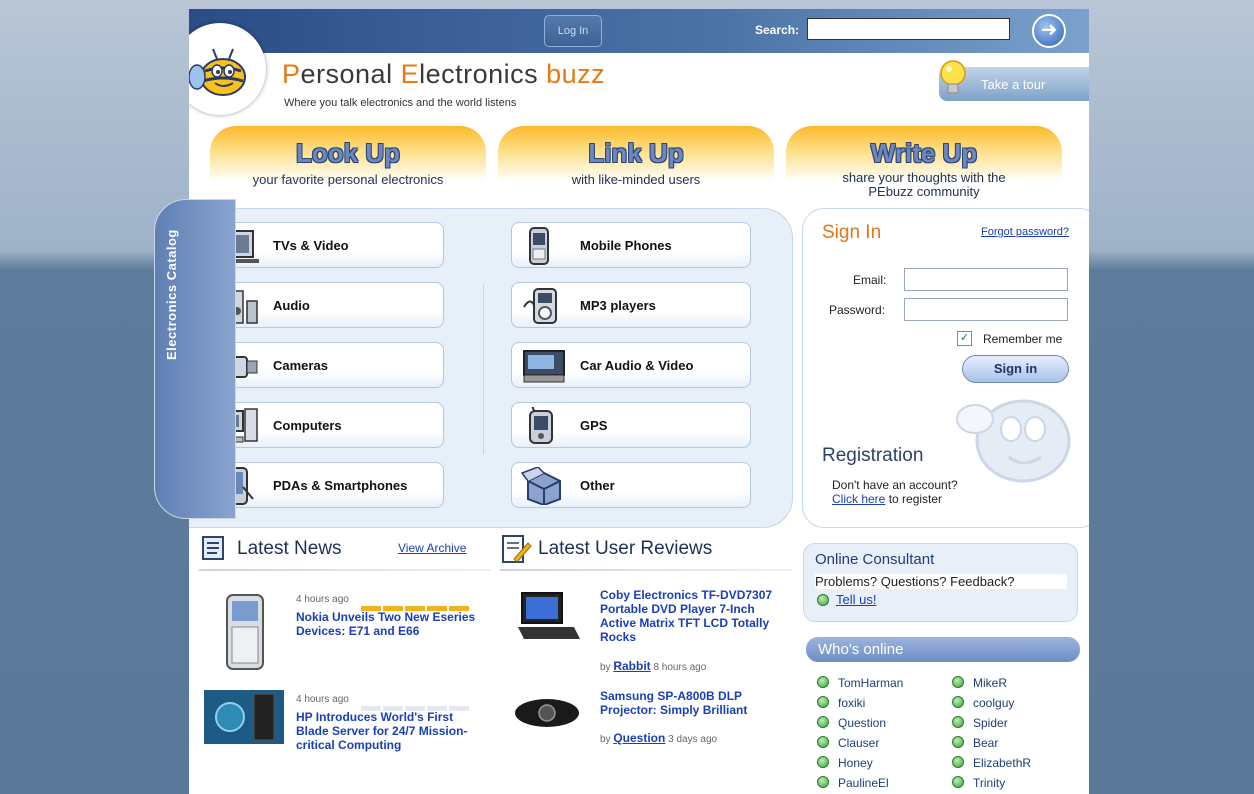 The height and width of the screenshot is (794, 1254). I want to click on consultant-title: Online Consultant, so click(875, 559).